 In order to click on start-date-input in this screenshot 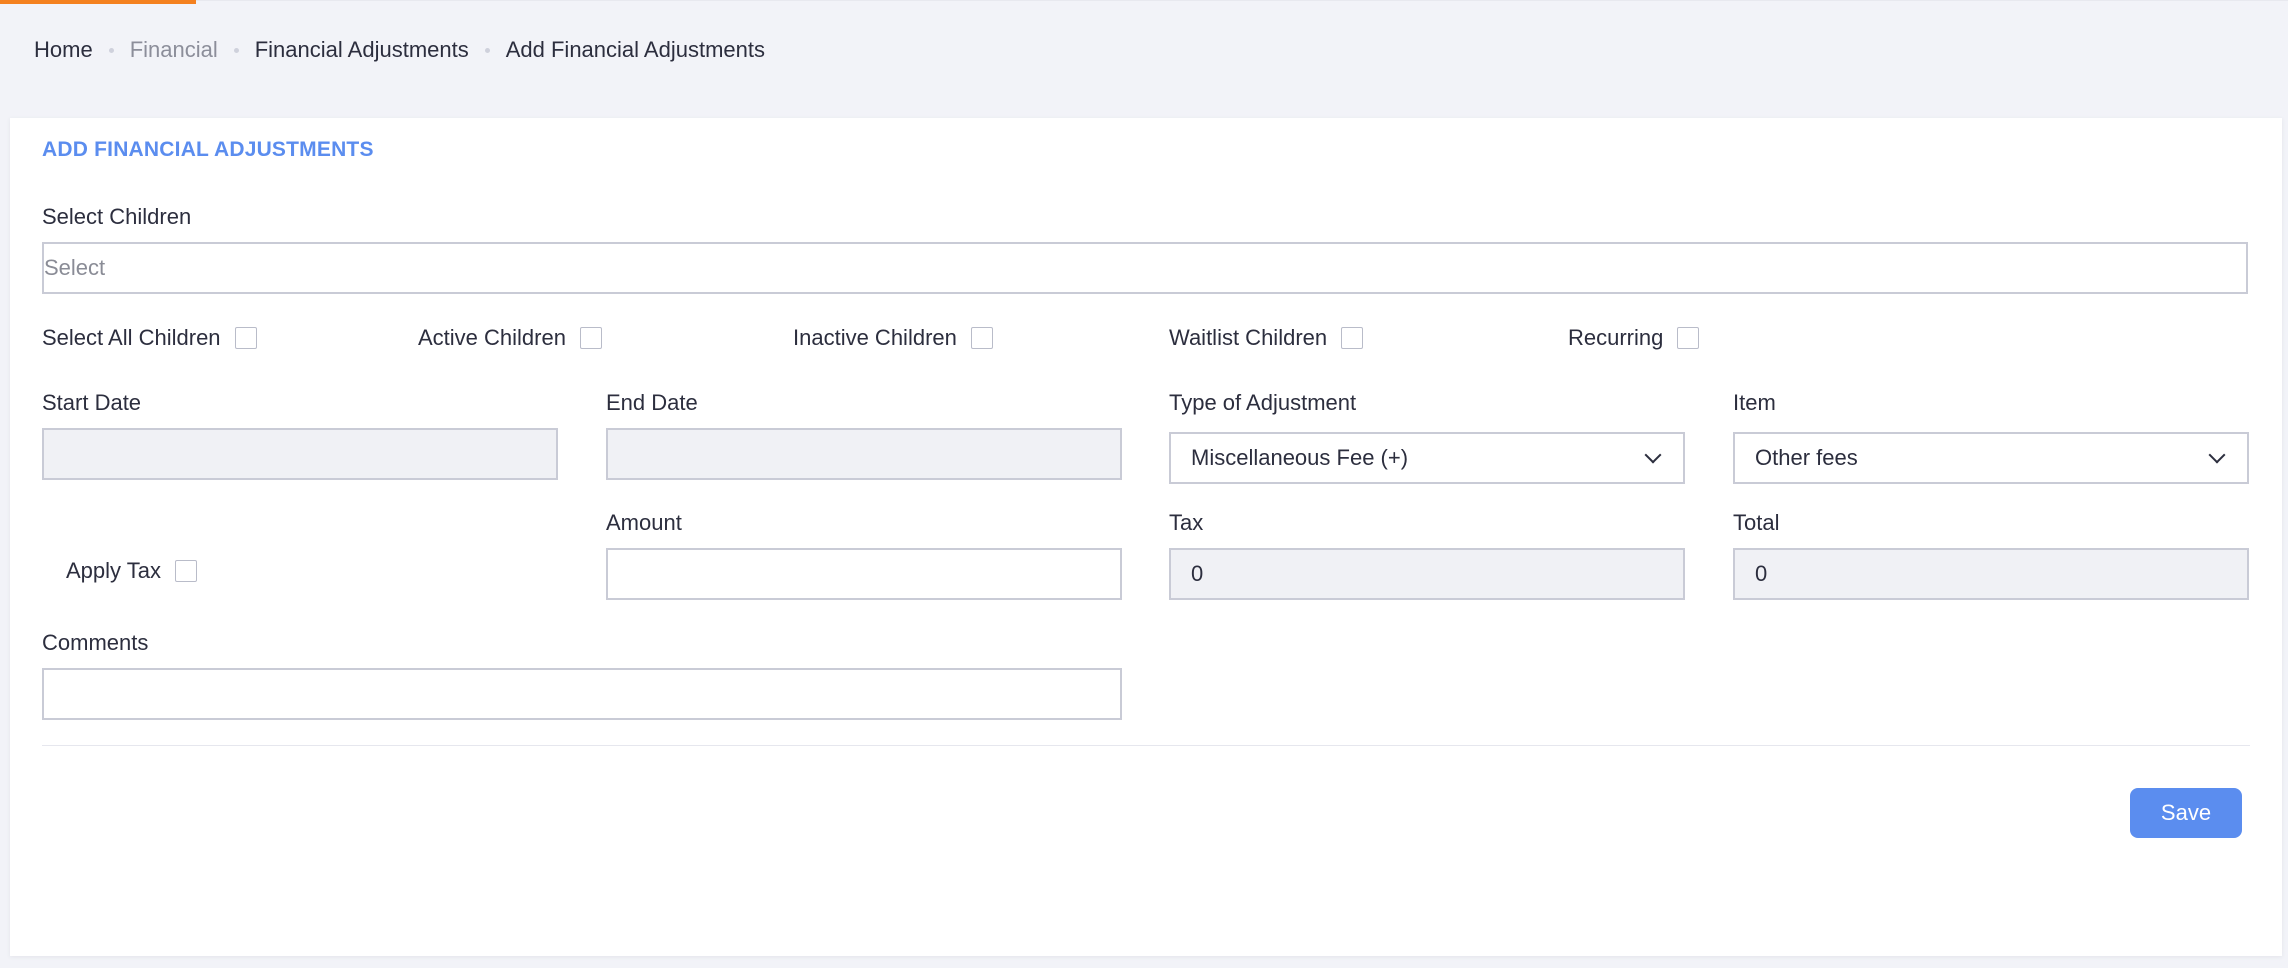, I will do `click(300, 454)`.